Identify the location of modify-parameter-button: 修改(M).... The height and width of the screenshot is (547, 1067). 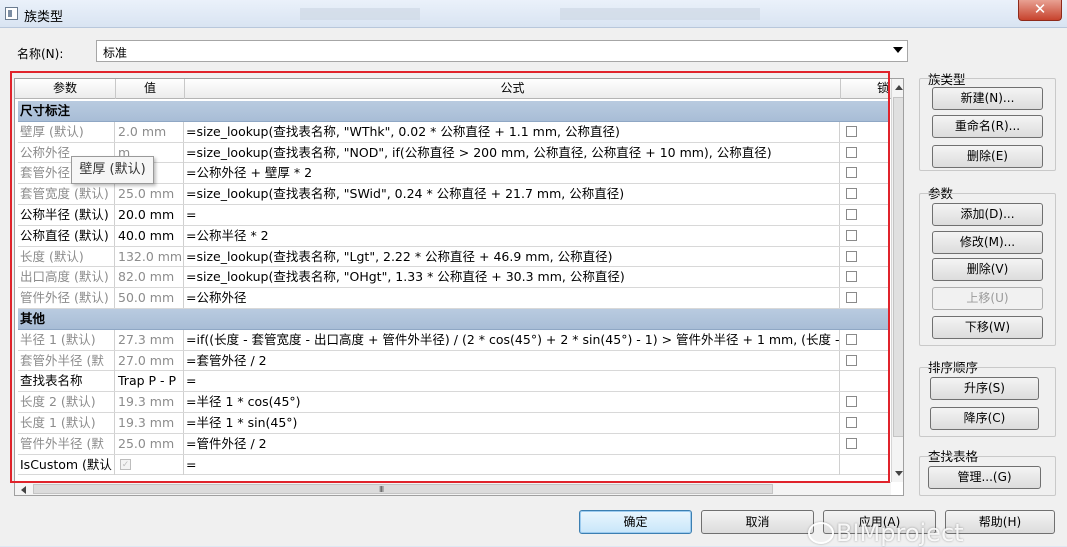
(987, 242).